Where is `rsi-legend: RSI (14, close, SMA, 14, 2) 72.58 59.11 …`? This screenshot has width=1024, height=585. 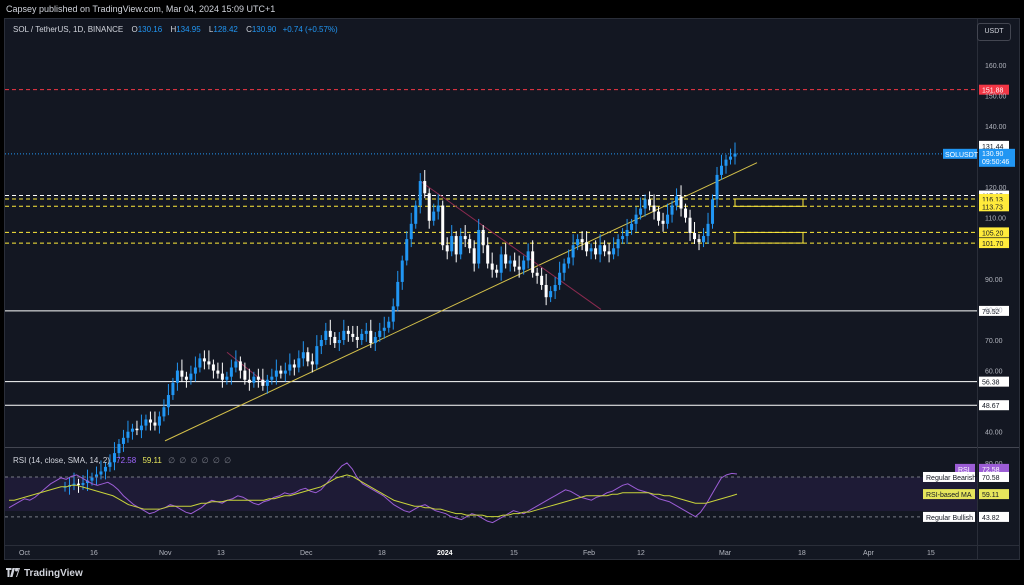
rsi-legend: RSI (14, close, SMA, 14, 2) 72.58 59.11 … is located at coordinates (122, 460).